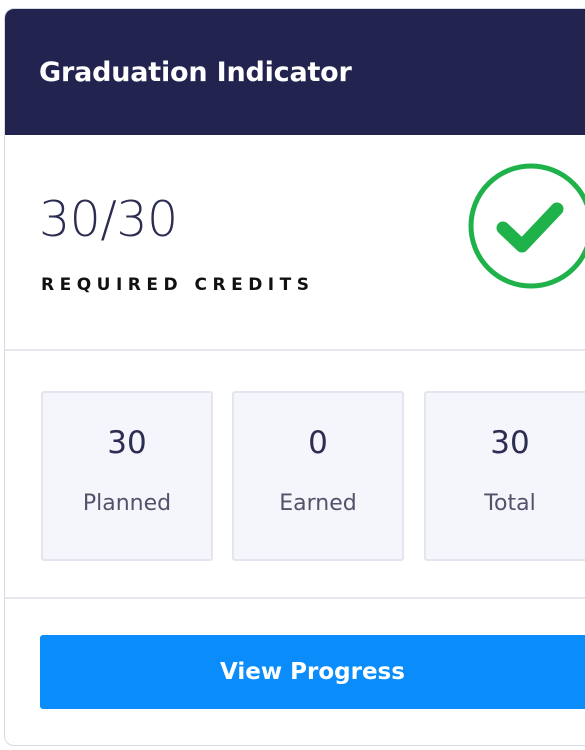  What do you see at coordinates (510, 503) in the screenshot?
I see `stat-label: Total` at bounding box center [510, 503].